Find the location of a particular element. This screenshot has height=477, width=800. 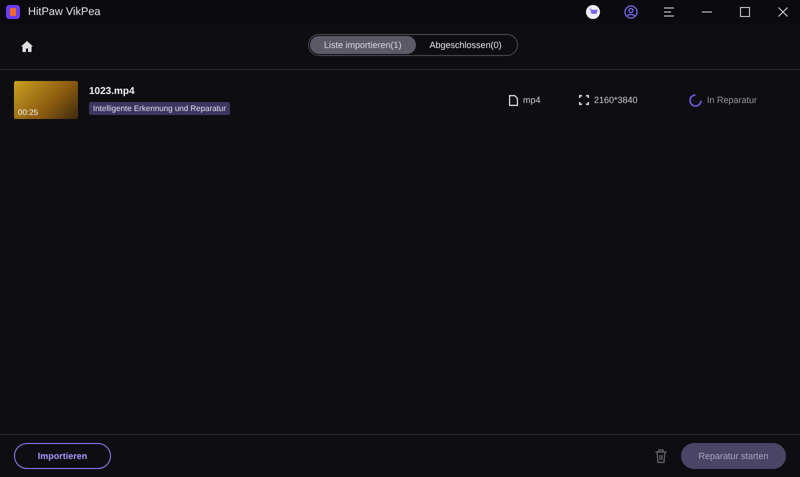

import-button: Importieren is located at coordinates (62, 456).